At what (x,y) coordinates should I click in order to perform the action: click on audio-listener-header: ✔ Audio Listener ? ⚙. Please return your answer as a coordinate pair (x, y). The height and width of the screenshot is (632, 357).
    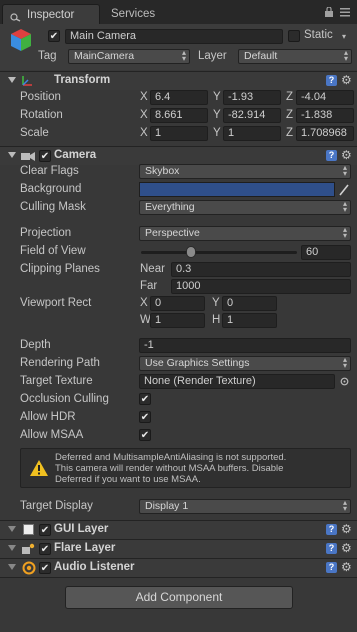
    Looking at the image, I should click on (178, 567).